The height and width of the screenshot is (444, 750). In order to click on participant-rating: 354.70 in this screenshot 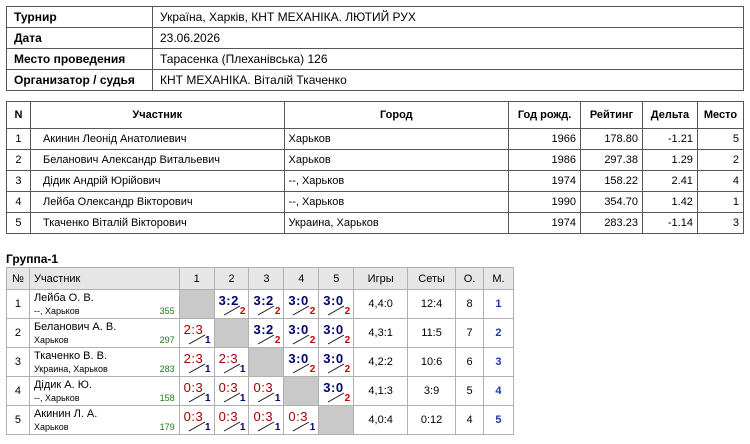, I will do `click(611, 202)`.